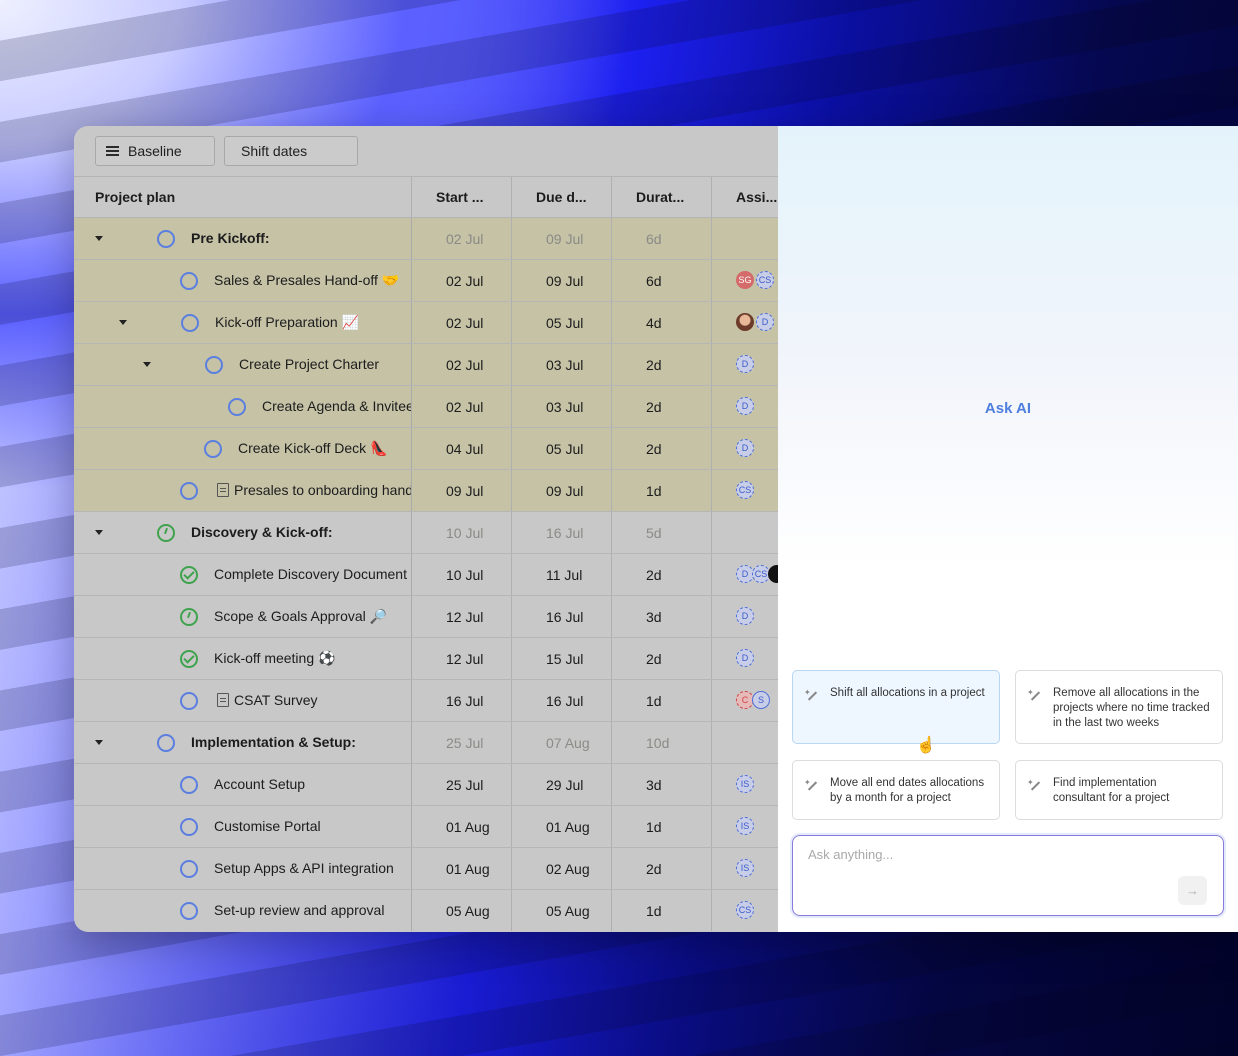  What do you see at coordinates (262, 532) in the screenshot?
I see `task-name: Discovery & Kick-off:` at bounding box center [262, 532].